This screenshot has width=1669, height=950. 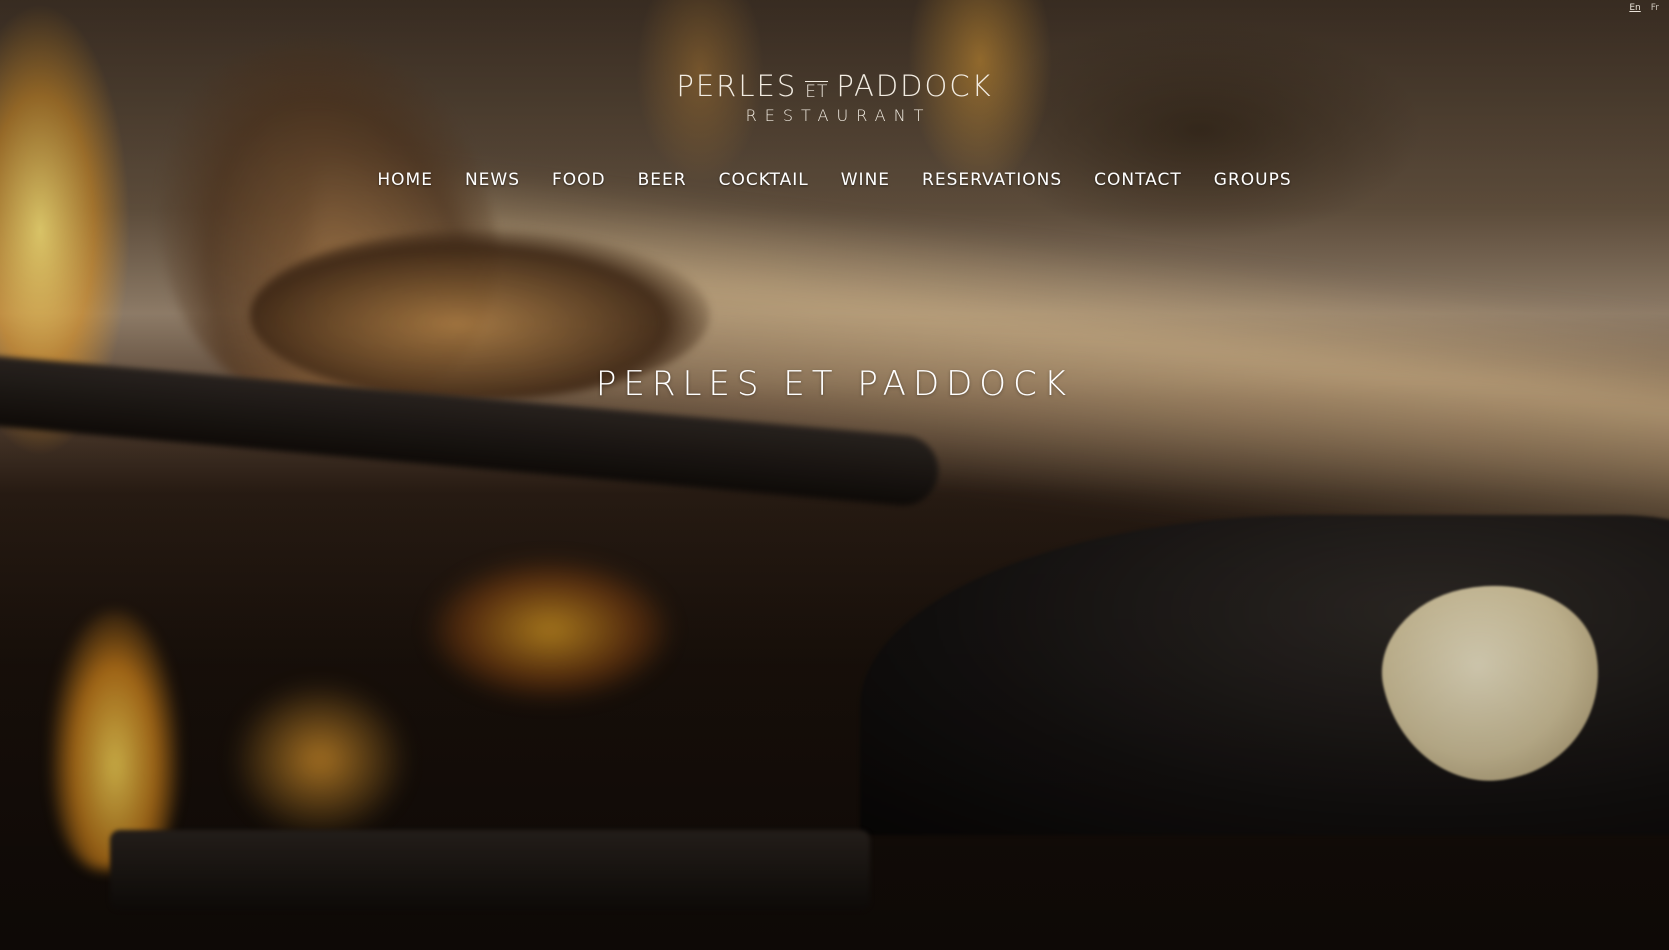 I want to click on site-logo: PERLES ET PADDOCK RESTAURANT, so click(x=834, y=97).